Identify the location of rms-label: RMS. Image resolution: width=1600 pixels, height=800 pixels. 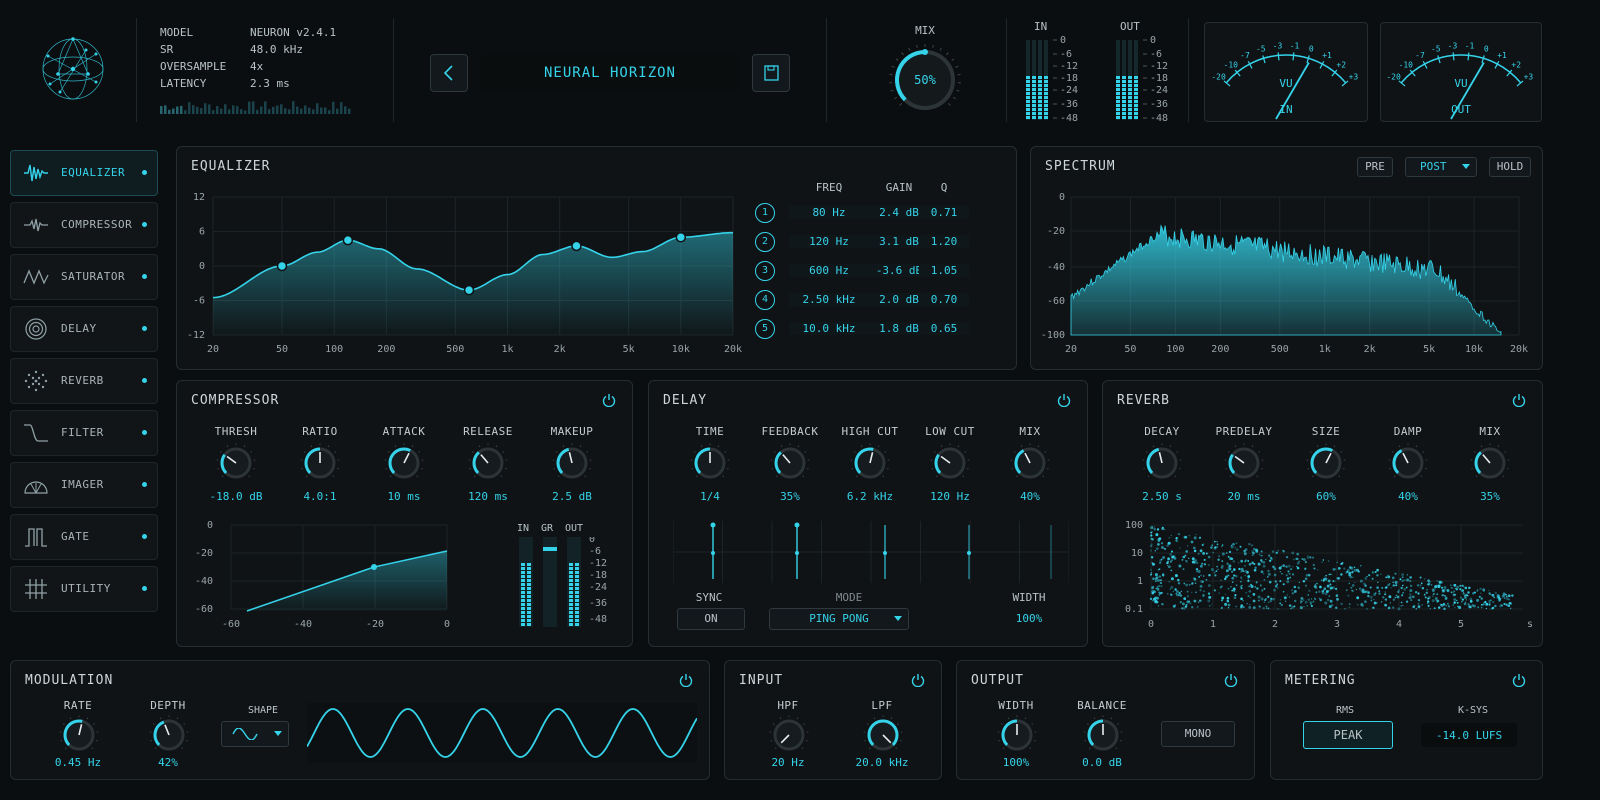
(1345, 710).